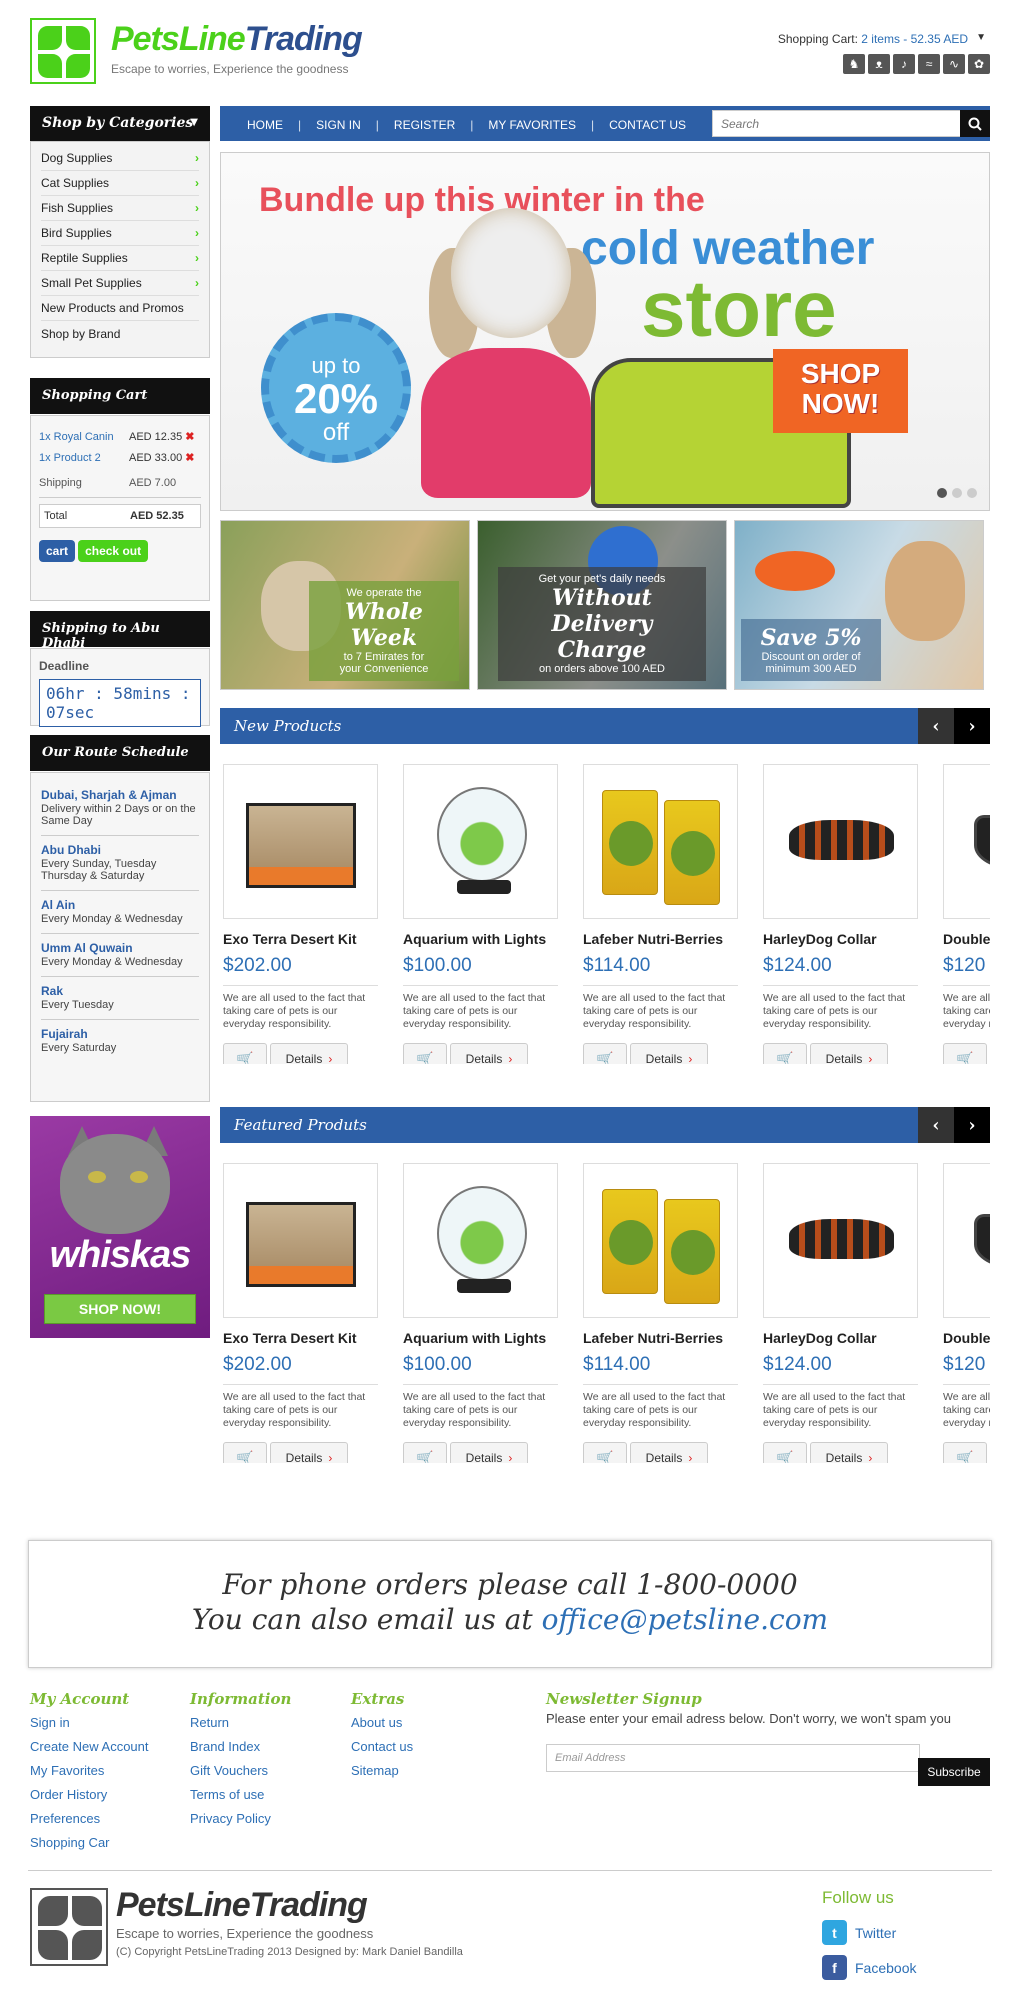  Describe the element at coordinates (237, 39) in the screenshot. I see `brand-name: PetsLineTrading` at that location.